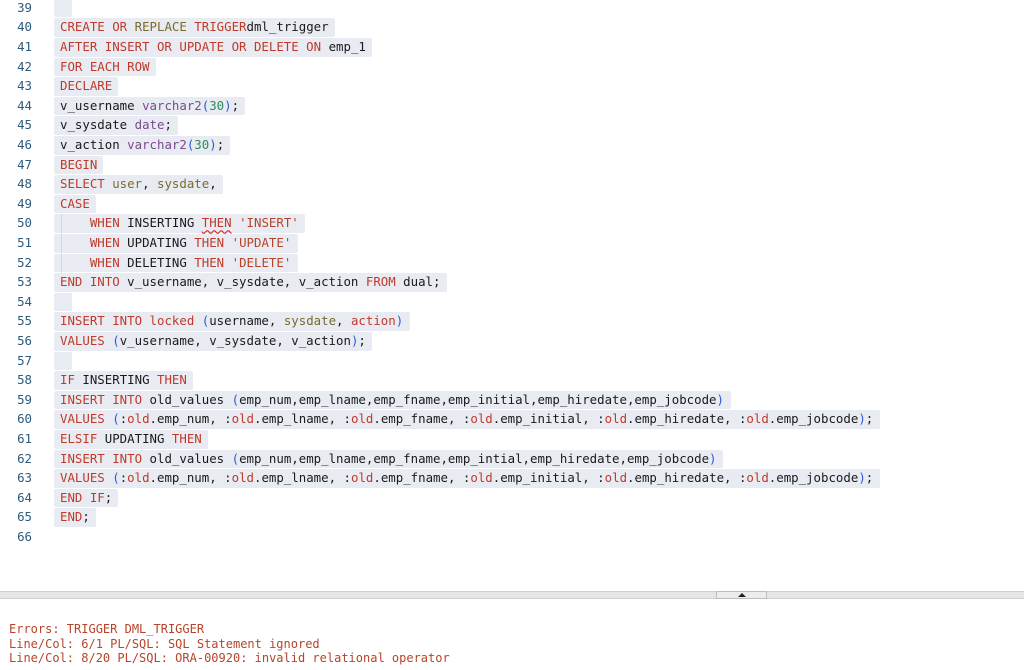  I want to click on line-number: 64, so click(24, 497).